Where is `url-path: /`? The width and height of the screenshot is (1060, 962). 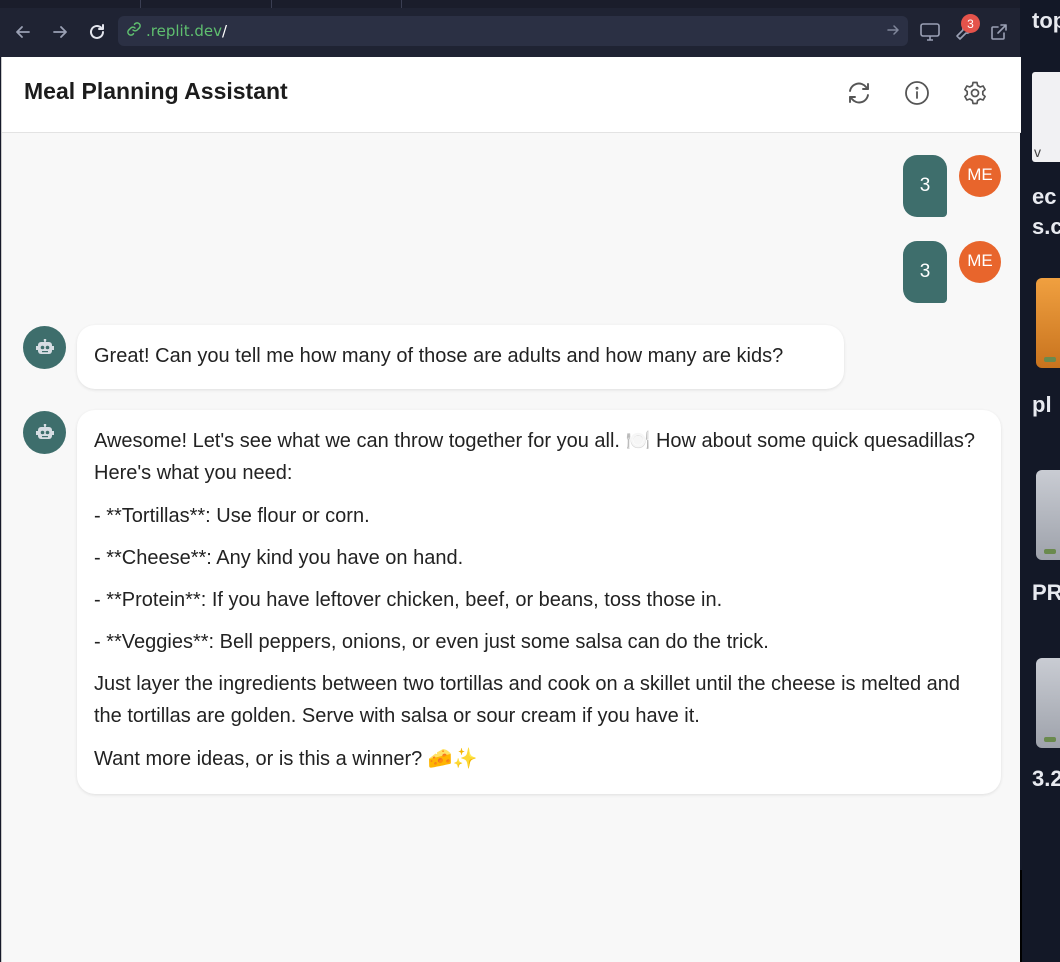 url-path: / is located at coordinates (224, 31).